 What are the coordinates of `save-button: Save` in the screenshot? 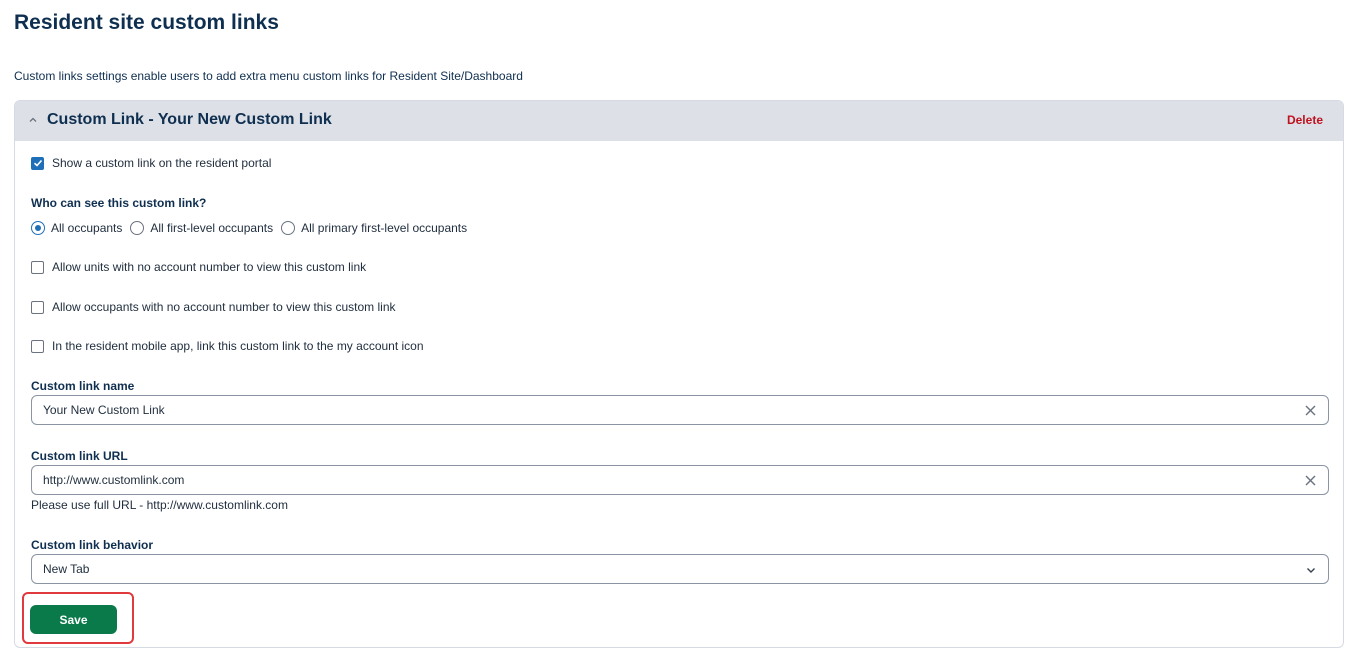 It's located at (73, 619).